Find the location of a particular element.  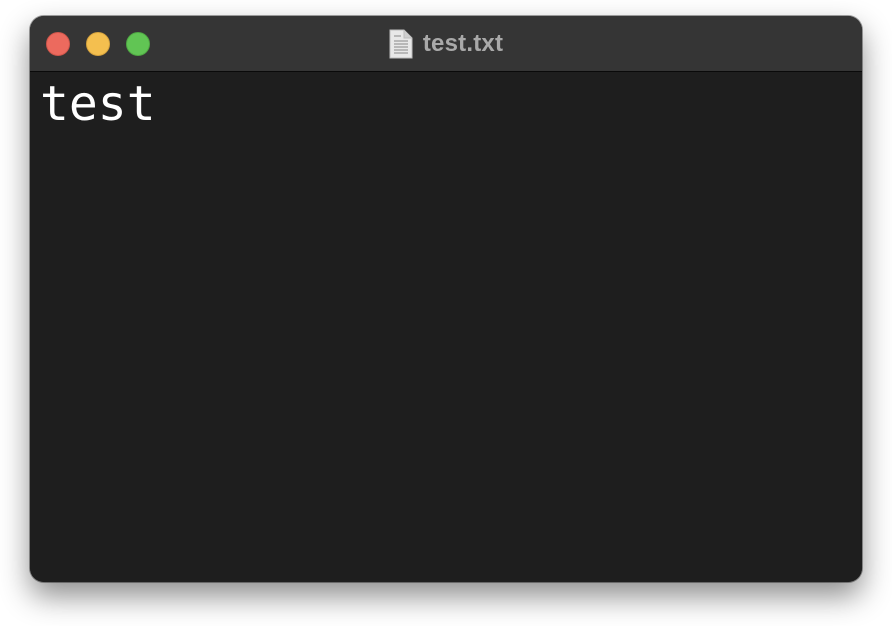

window-title: test.txt is located at coordinates (463, 43).